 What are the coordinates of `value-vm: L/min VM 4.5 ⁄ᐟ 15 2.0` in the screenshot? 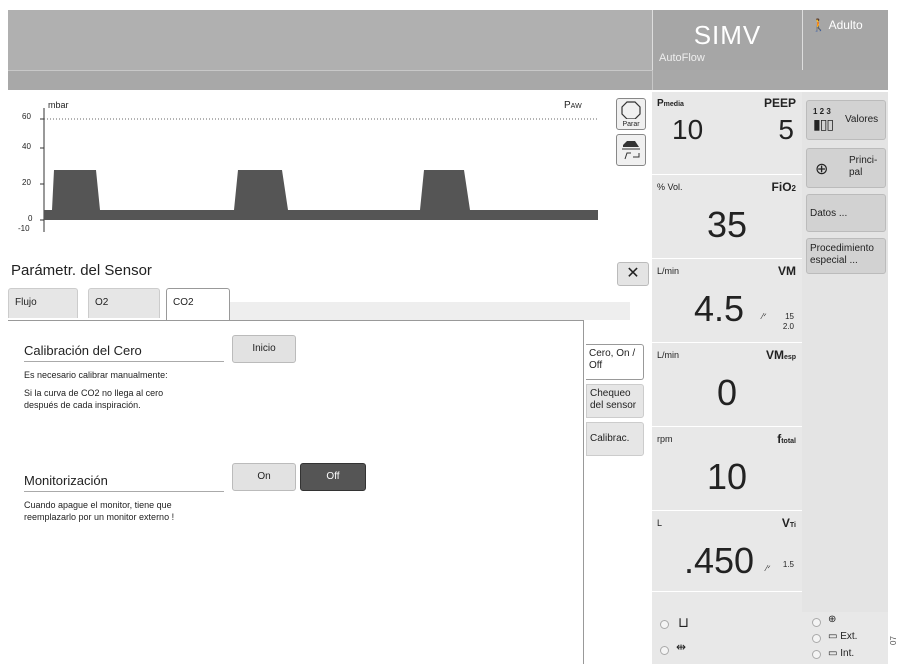 It's located at (727, 301).